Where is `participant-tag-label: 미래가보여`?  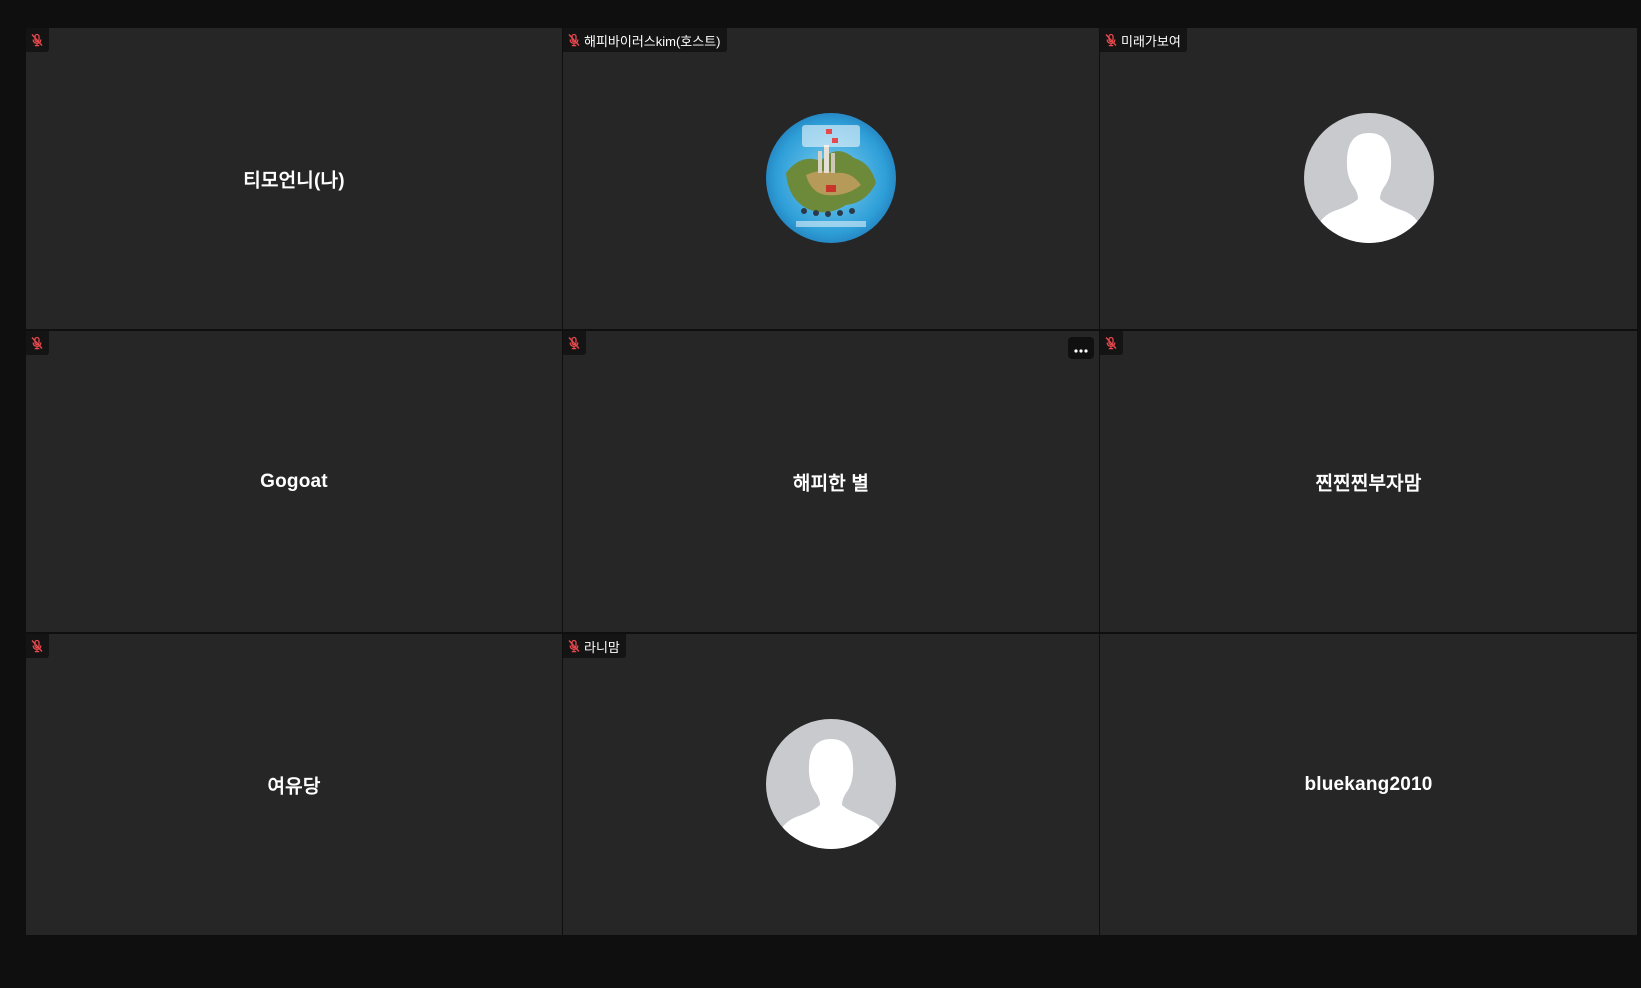 participant-tag-label: 미래가보여 is located at coordinates (1151, 41).